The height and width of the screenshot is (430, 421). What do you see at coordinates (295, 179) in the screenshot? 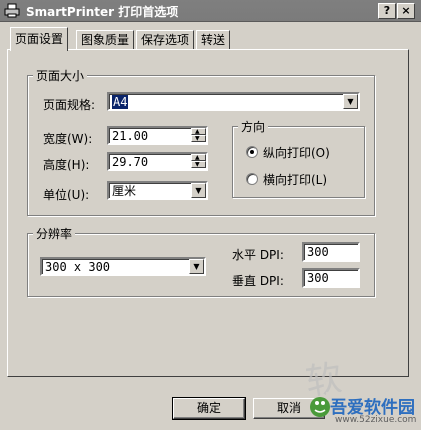
I see `landscape-label: 横向打印(L)` at bounding box center [295, 179].